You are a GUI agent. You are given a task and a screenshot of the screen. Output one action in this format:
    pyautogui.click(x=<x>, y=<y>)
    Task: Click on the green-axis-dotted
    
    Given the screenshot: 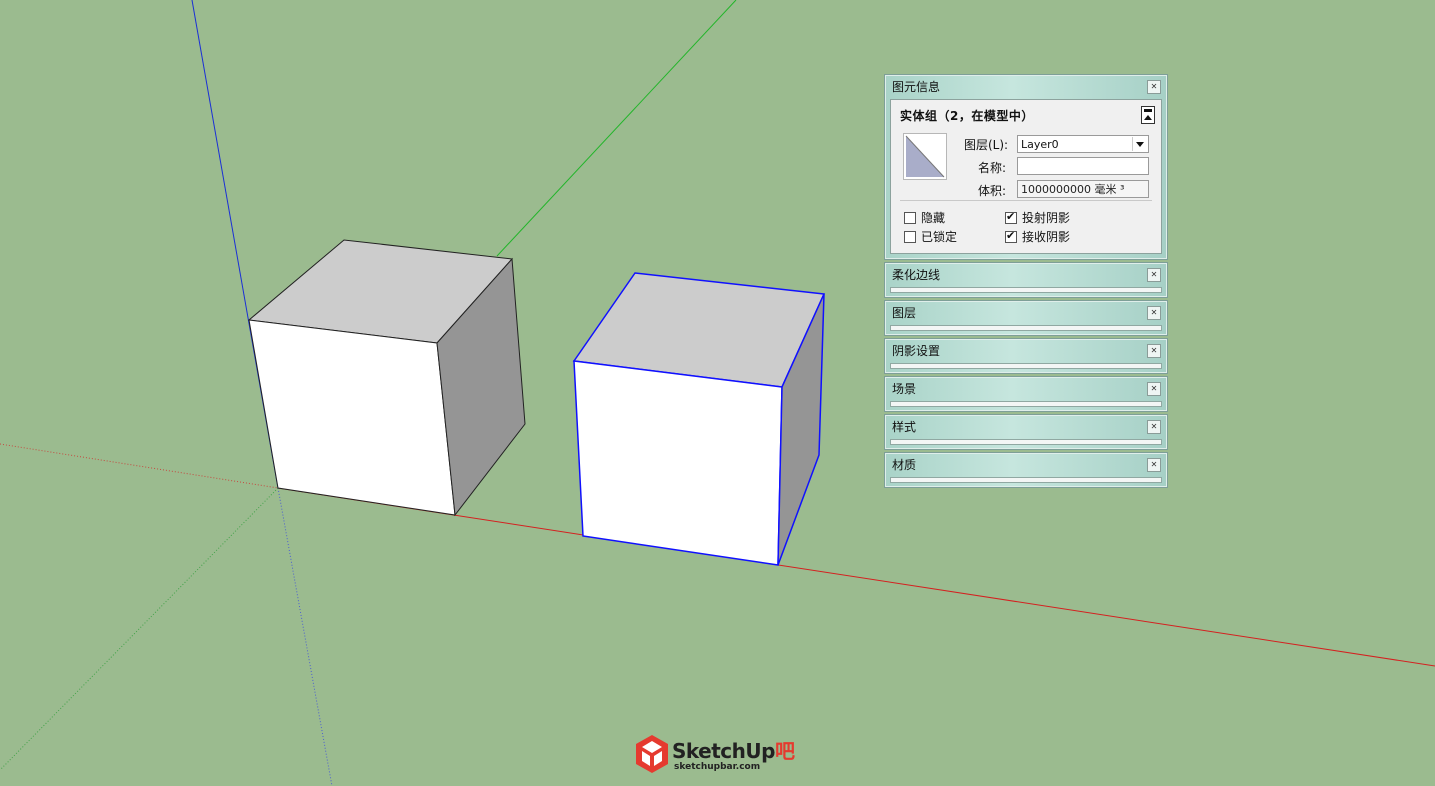 What is the action you would take?
    pyautogui.click(x=139, y=629)
    